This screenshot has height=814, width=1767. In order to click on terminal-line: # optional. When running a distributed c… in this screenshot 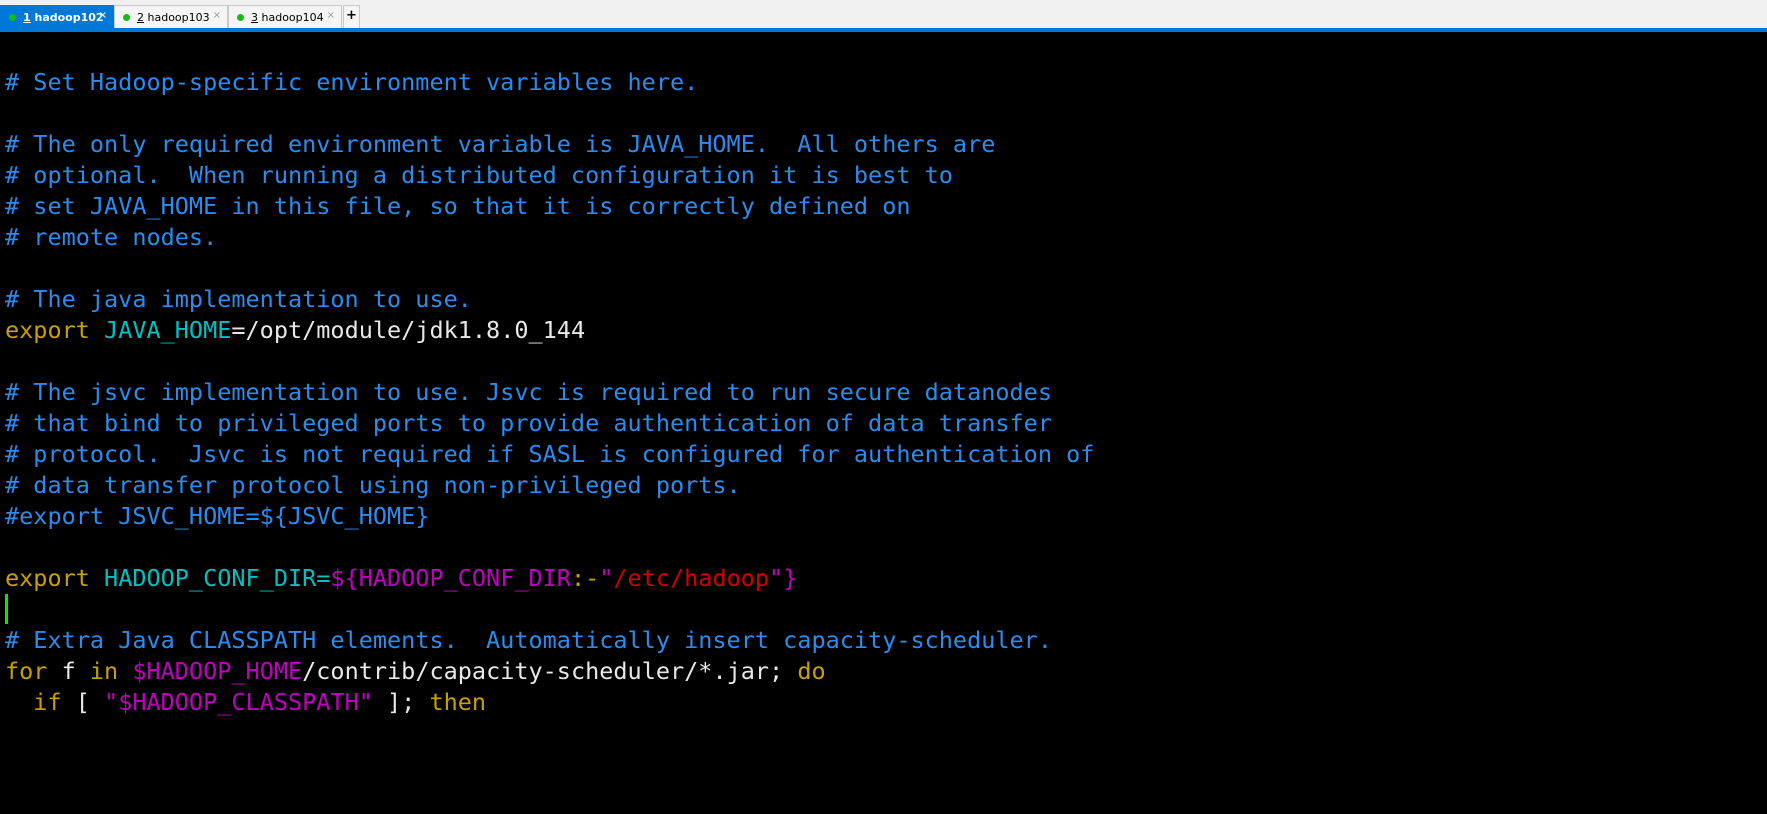, I will do `click(479, 175)`.